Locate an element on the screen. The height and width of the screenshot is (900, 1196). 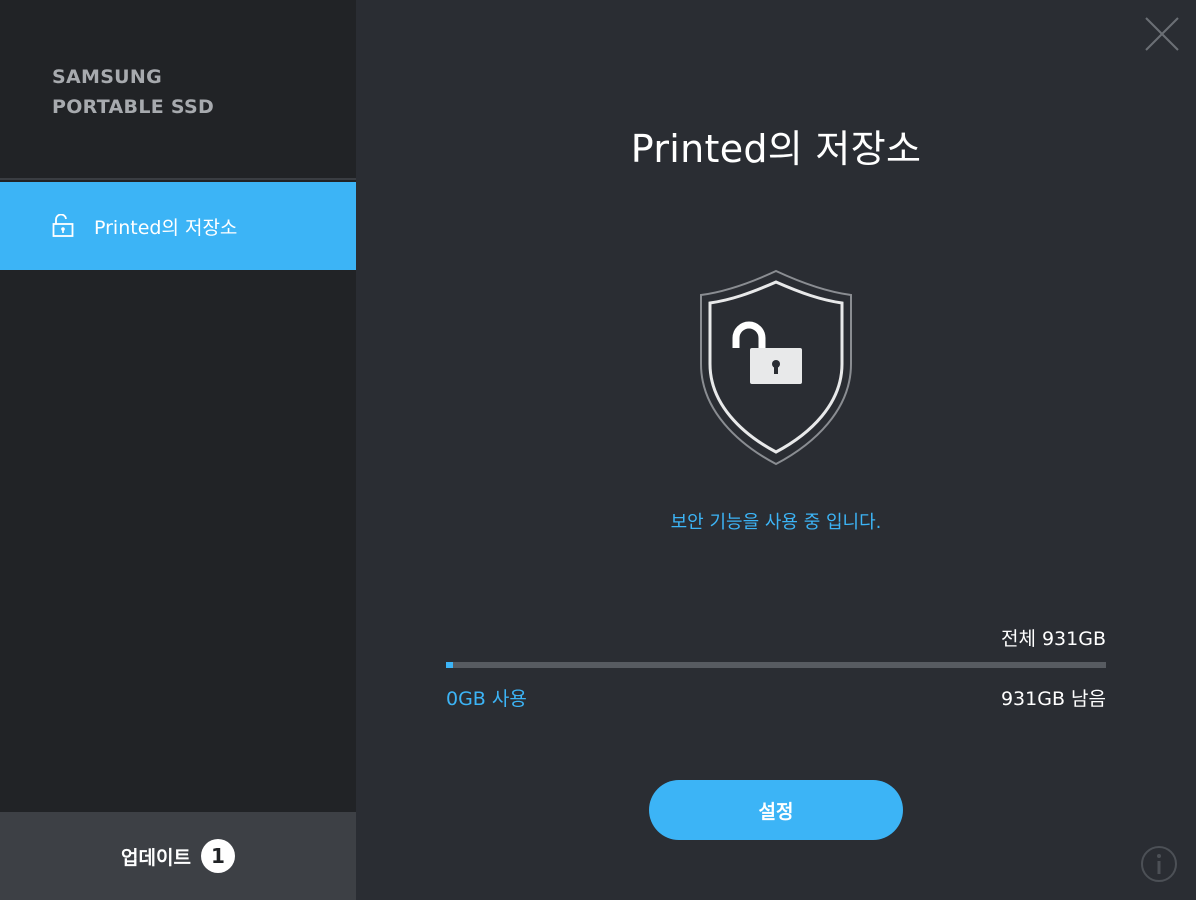
page-title: Printed의 저장소 is located at coordinates (776, 149).